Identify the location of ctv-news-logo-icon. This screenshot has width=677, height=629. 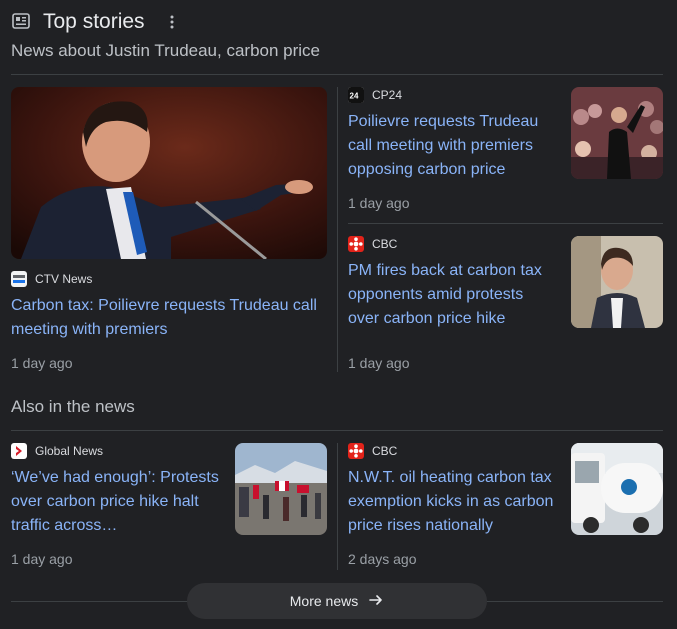
(19, 279).